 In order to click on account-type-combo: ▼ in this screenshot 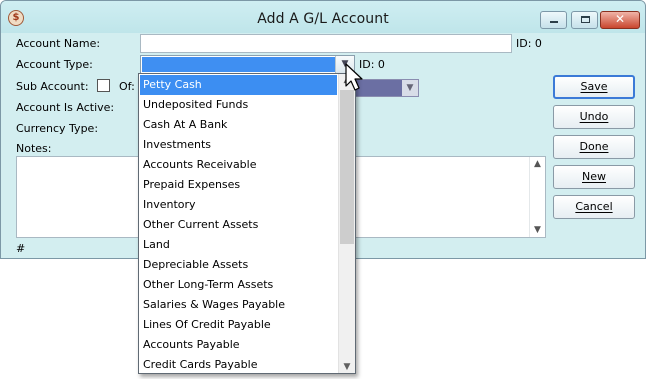, I will do `click(247, 64)`.